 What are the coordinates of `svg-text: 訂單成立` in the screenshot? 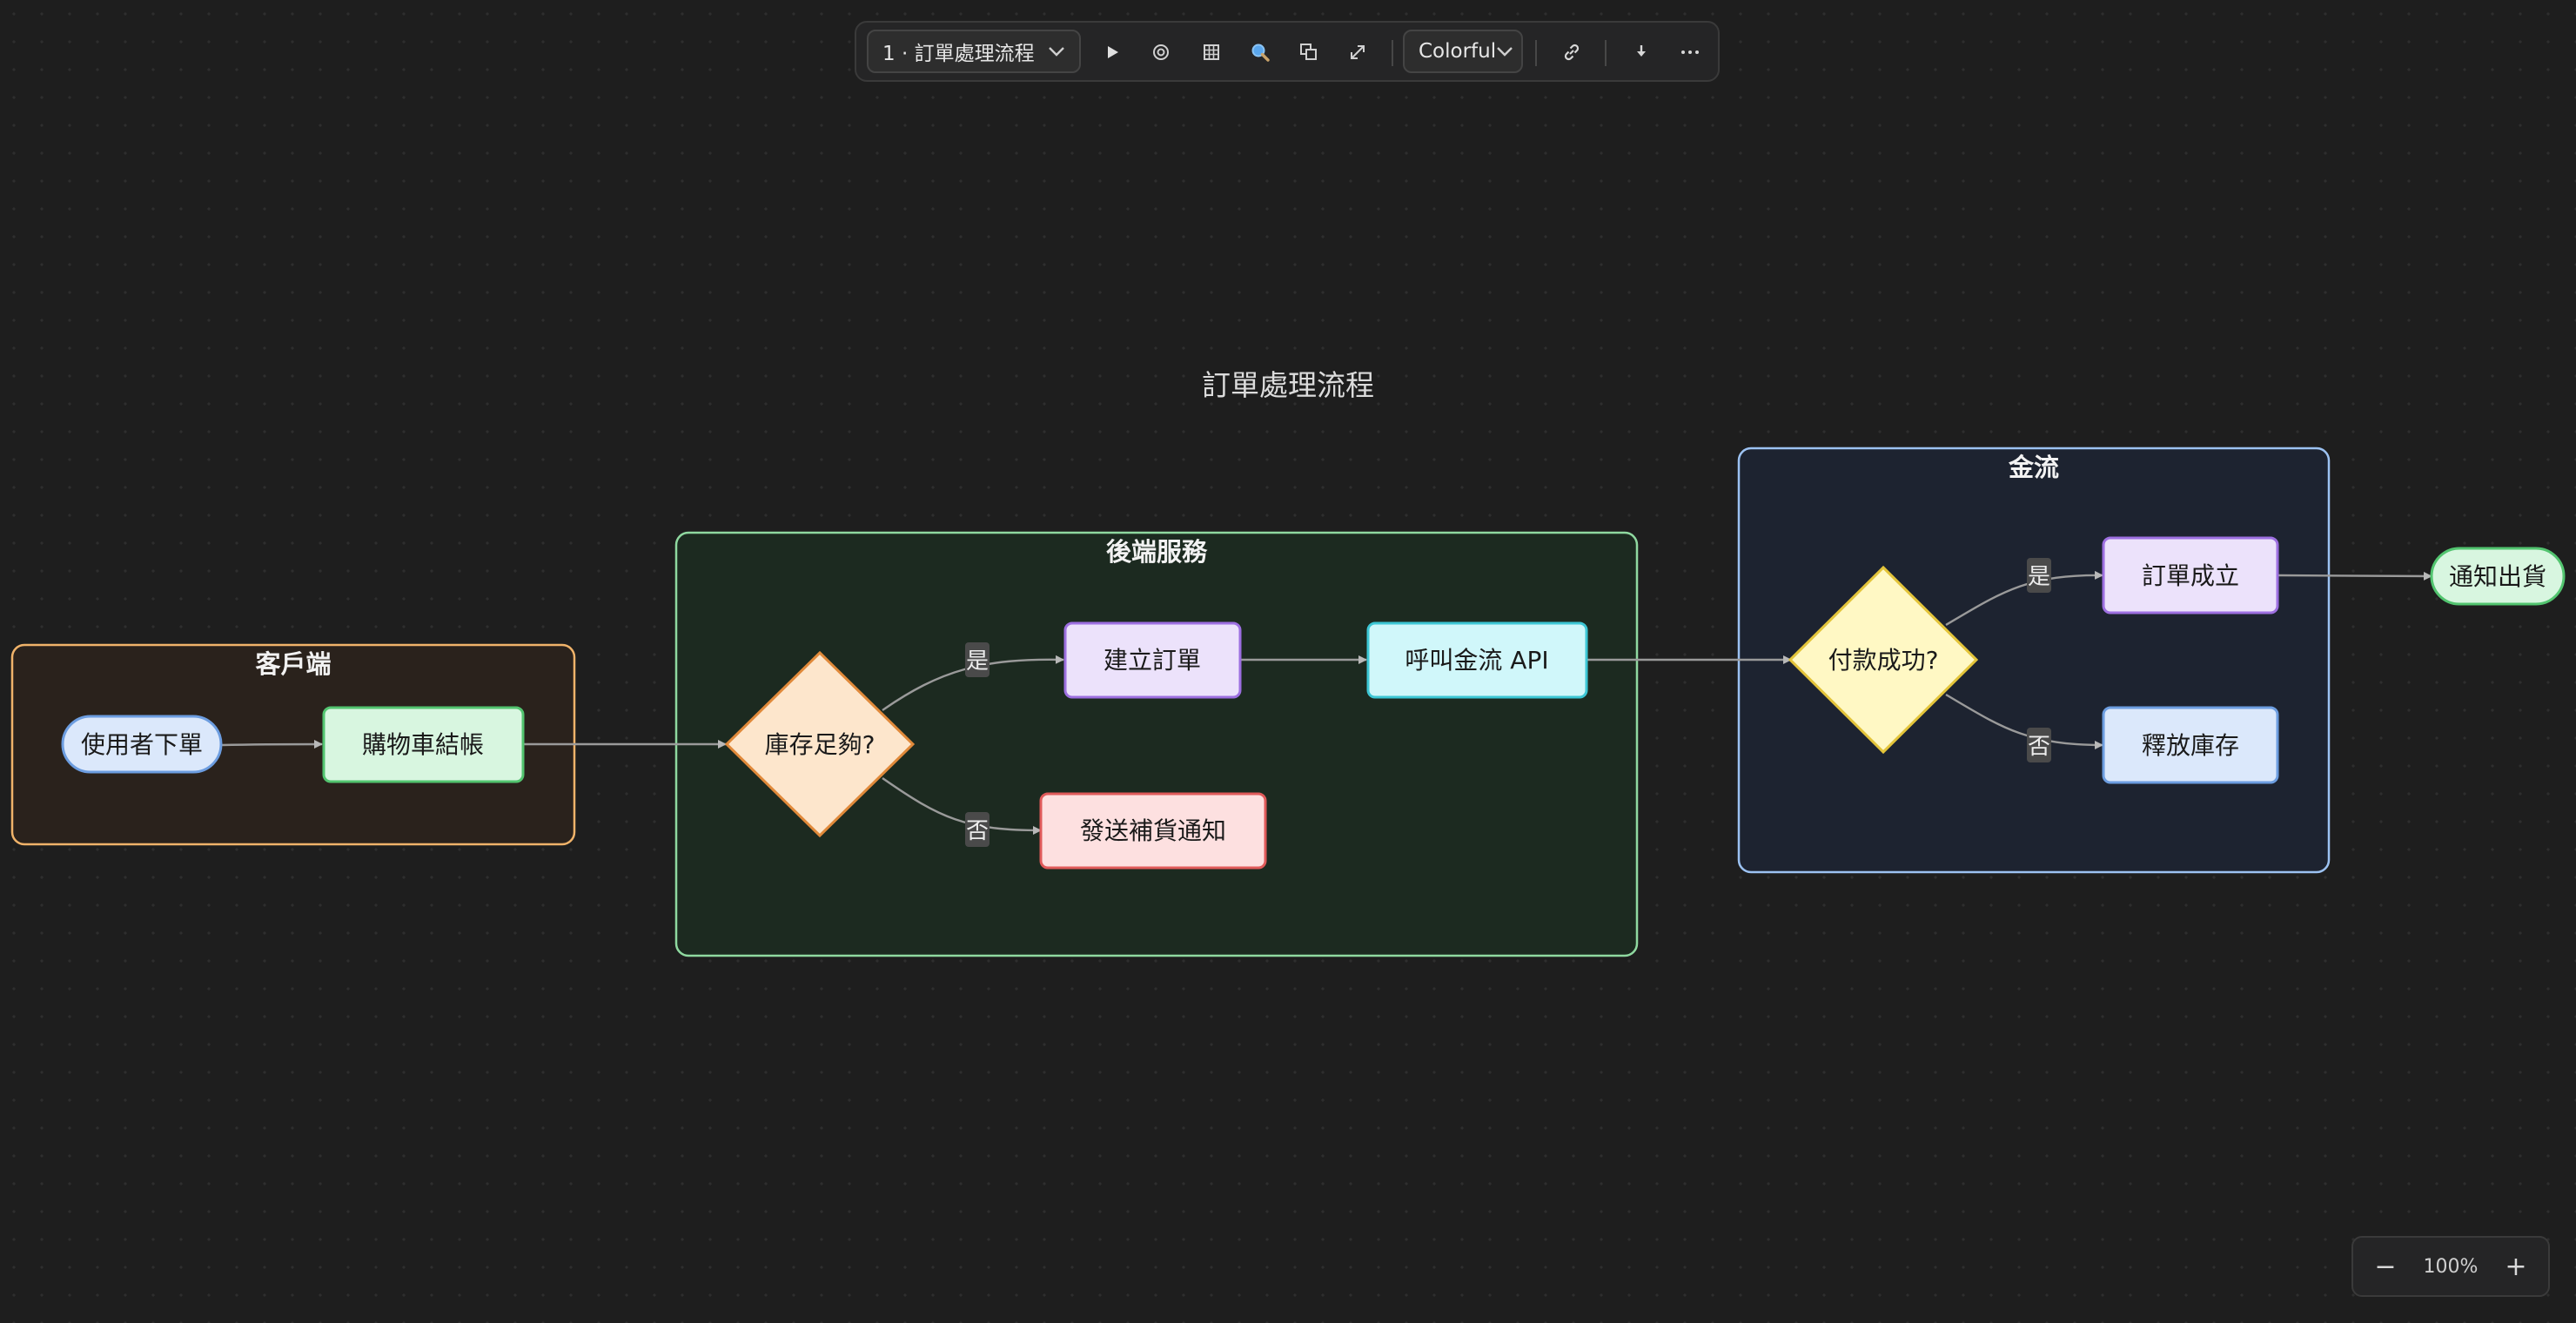 It's located at (2190, 575).